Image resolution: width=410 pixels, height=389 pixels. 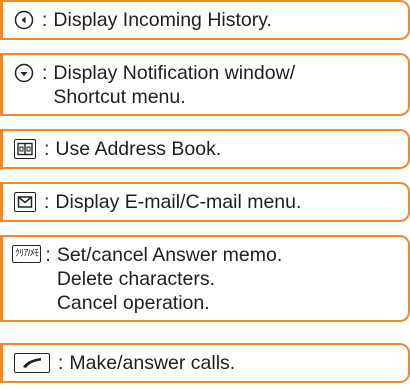 I want to click on call-key-icon, so click(x=32, y=363).